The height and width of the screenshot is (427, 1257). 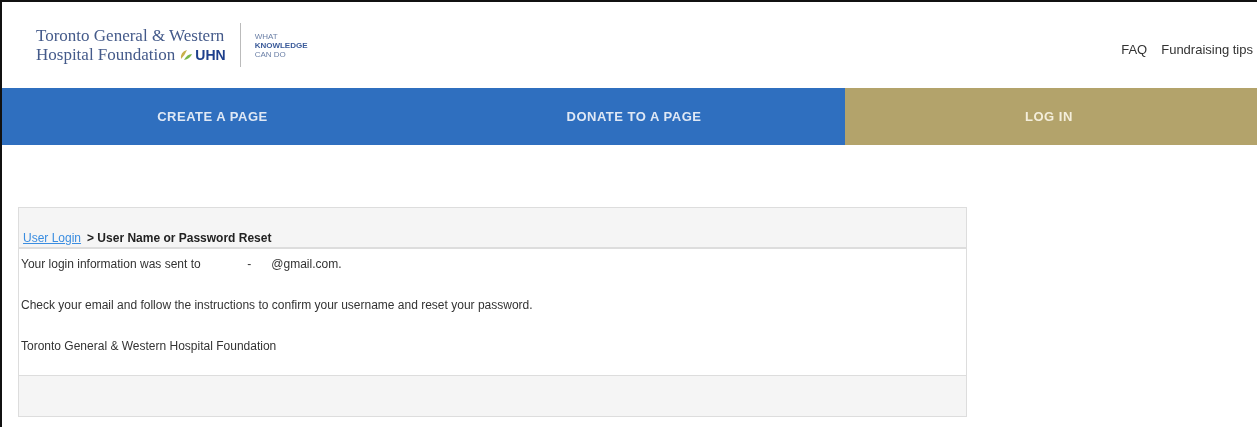 What do you see at coordinates (106, 54) in the screenshot?
I see `logo-text: Hospital Foundation` at bounding box center [106, 54].